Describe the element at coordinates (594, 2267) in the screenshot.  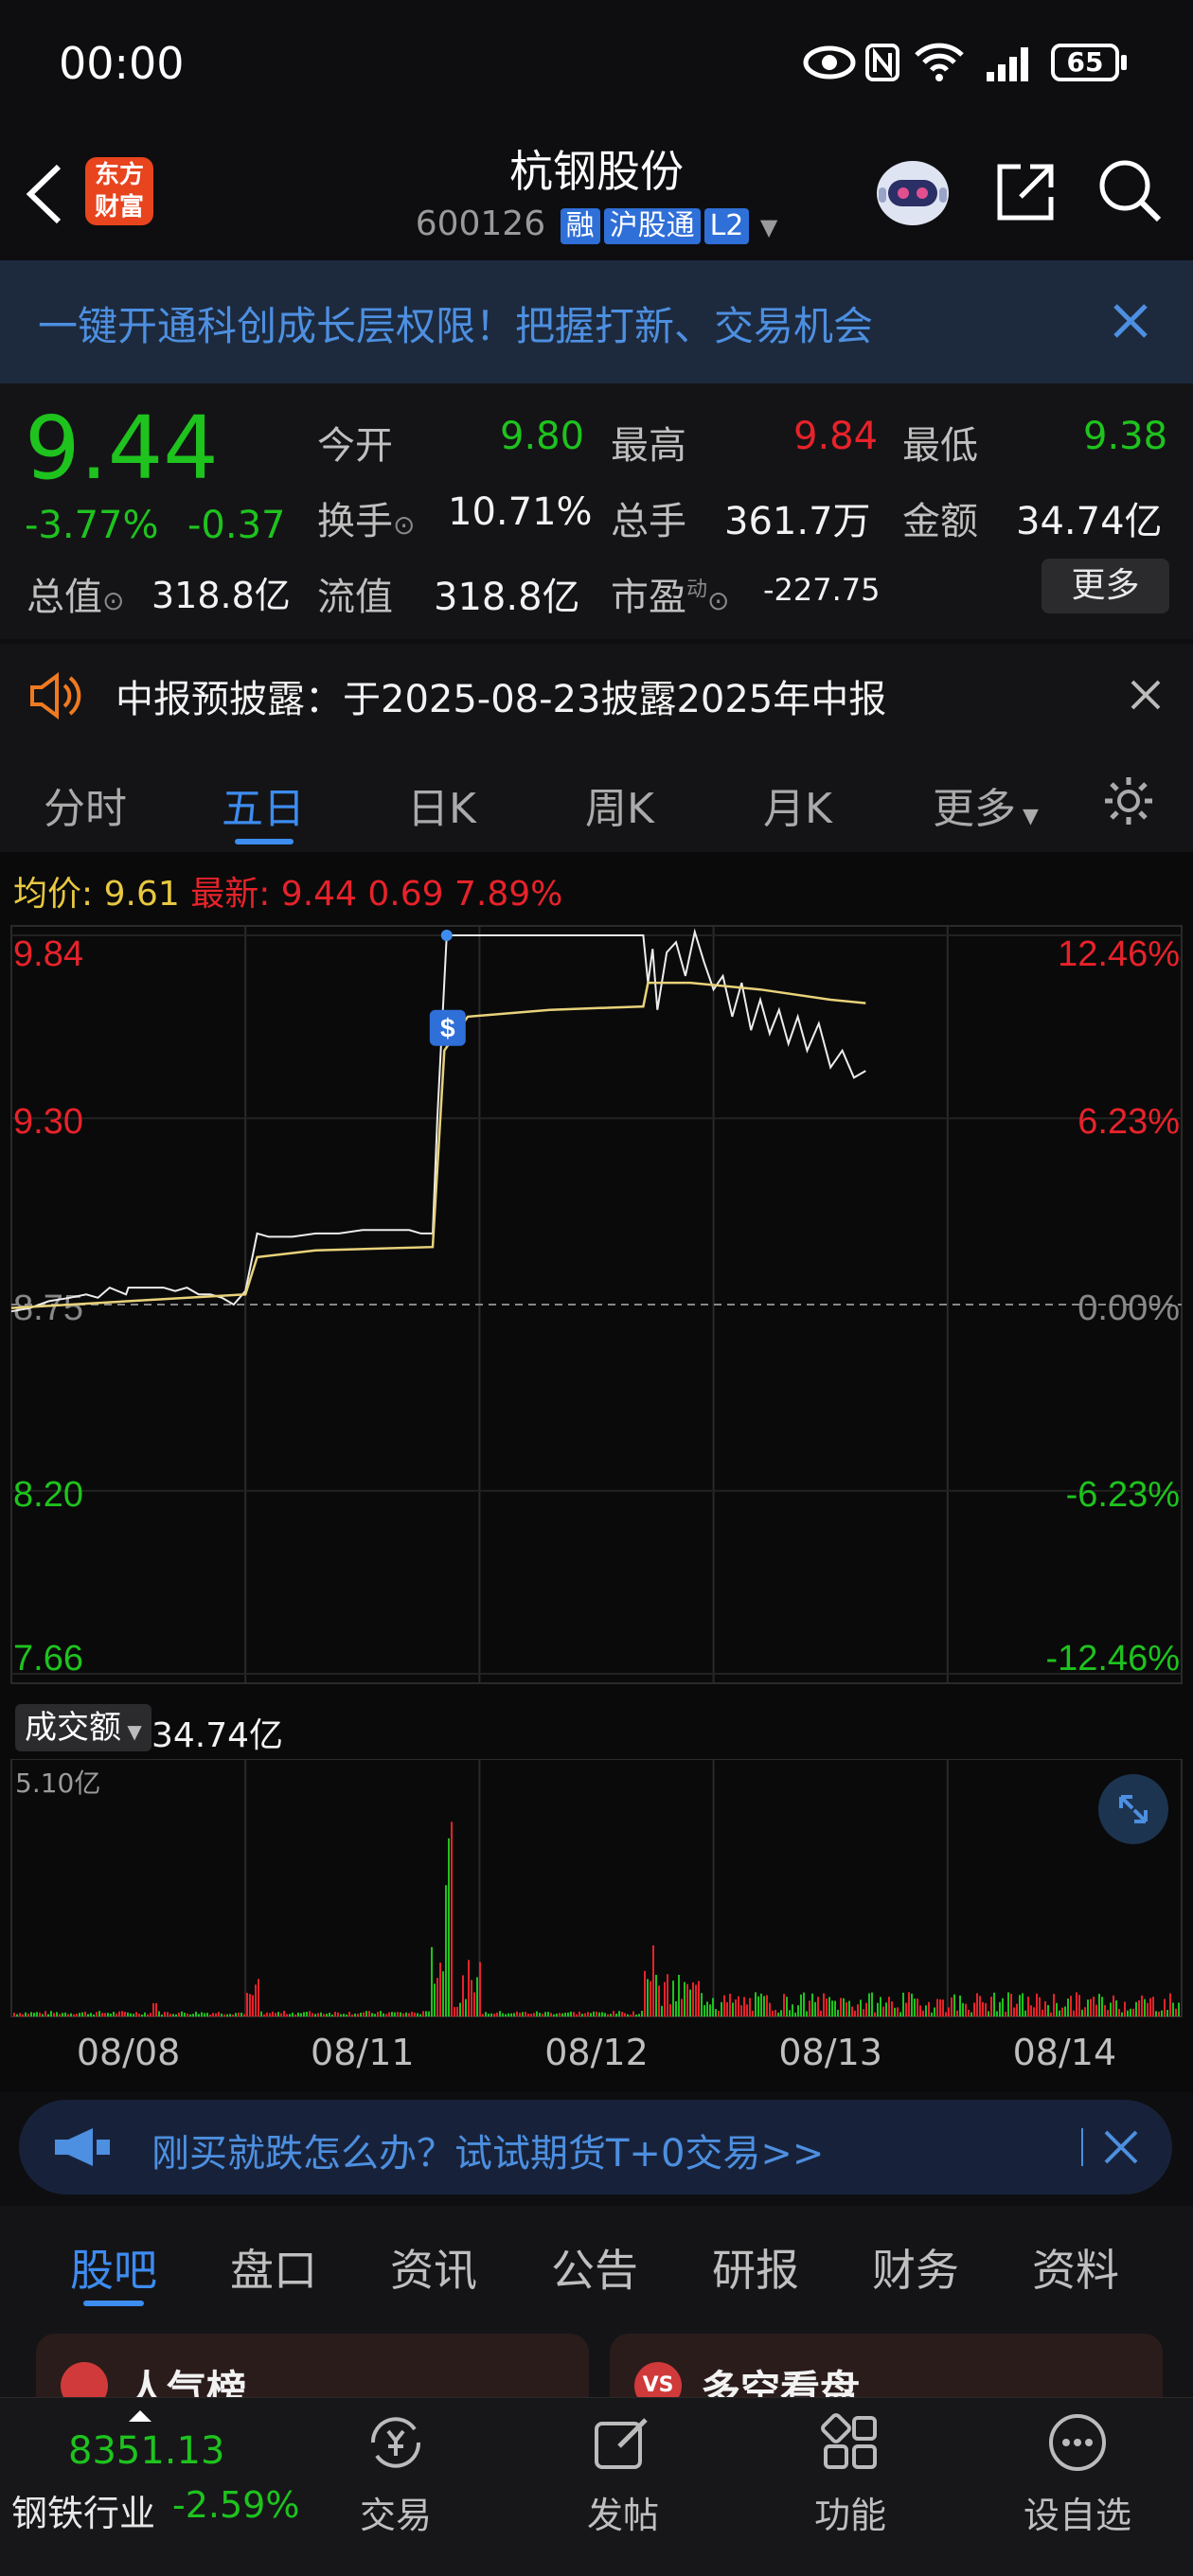
I see `tab-announcements: 公告` at that location.